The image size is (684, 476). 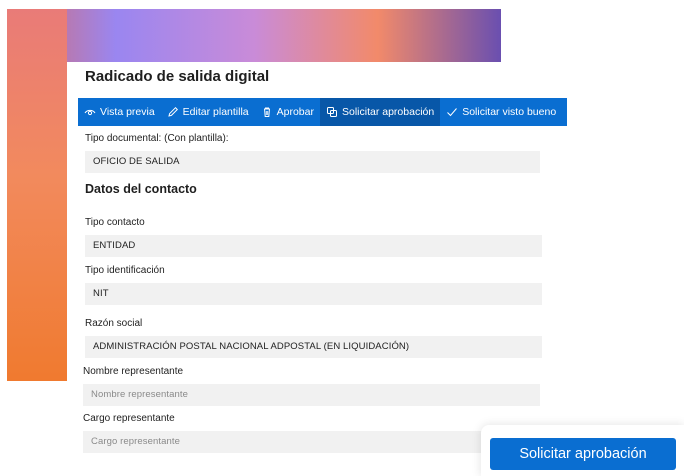 I want to click on preview-button: Vista previa, so click(x=119, y=112).